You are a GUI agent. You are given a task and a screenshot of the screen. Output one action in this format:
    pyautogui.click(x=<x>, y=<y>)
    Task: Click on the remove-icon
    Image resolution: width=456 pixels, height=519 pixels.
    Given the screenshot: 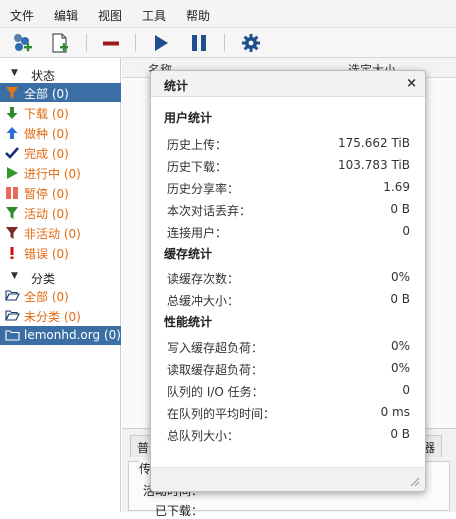 What is the action you would take?
    pyautogui.click(x=111, y=43)
    